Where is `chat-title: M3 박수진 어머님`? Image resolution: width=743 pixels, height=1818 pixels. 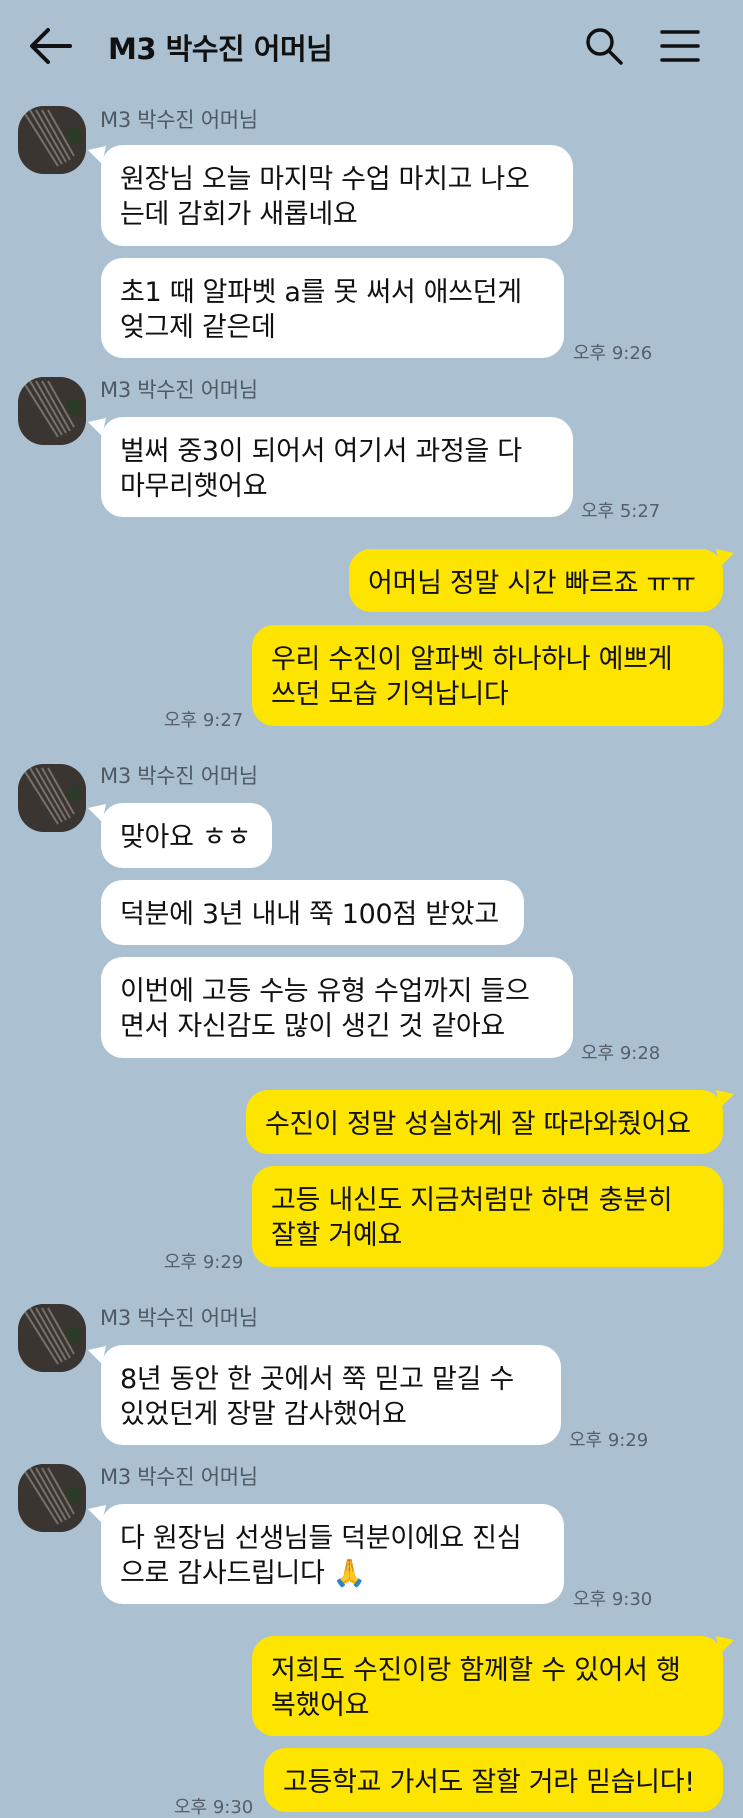 chat-title: M3 박수진 어머님 is located at coordinates (220, 49).